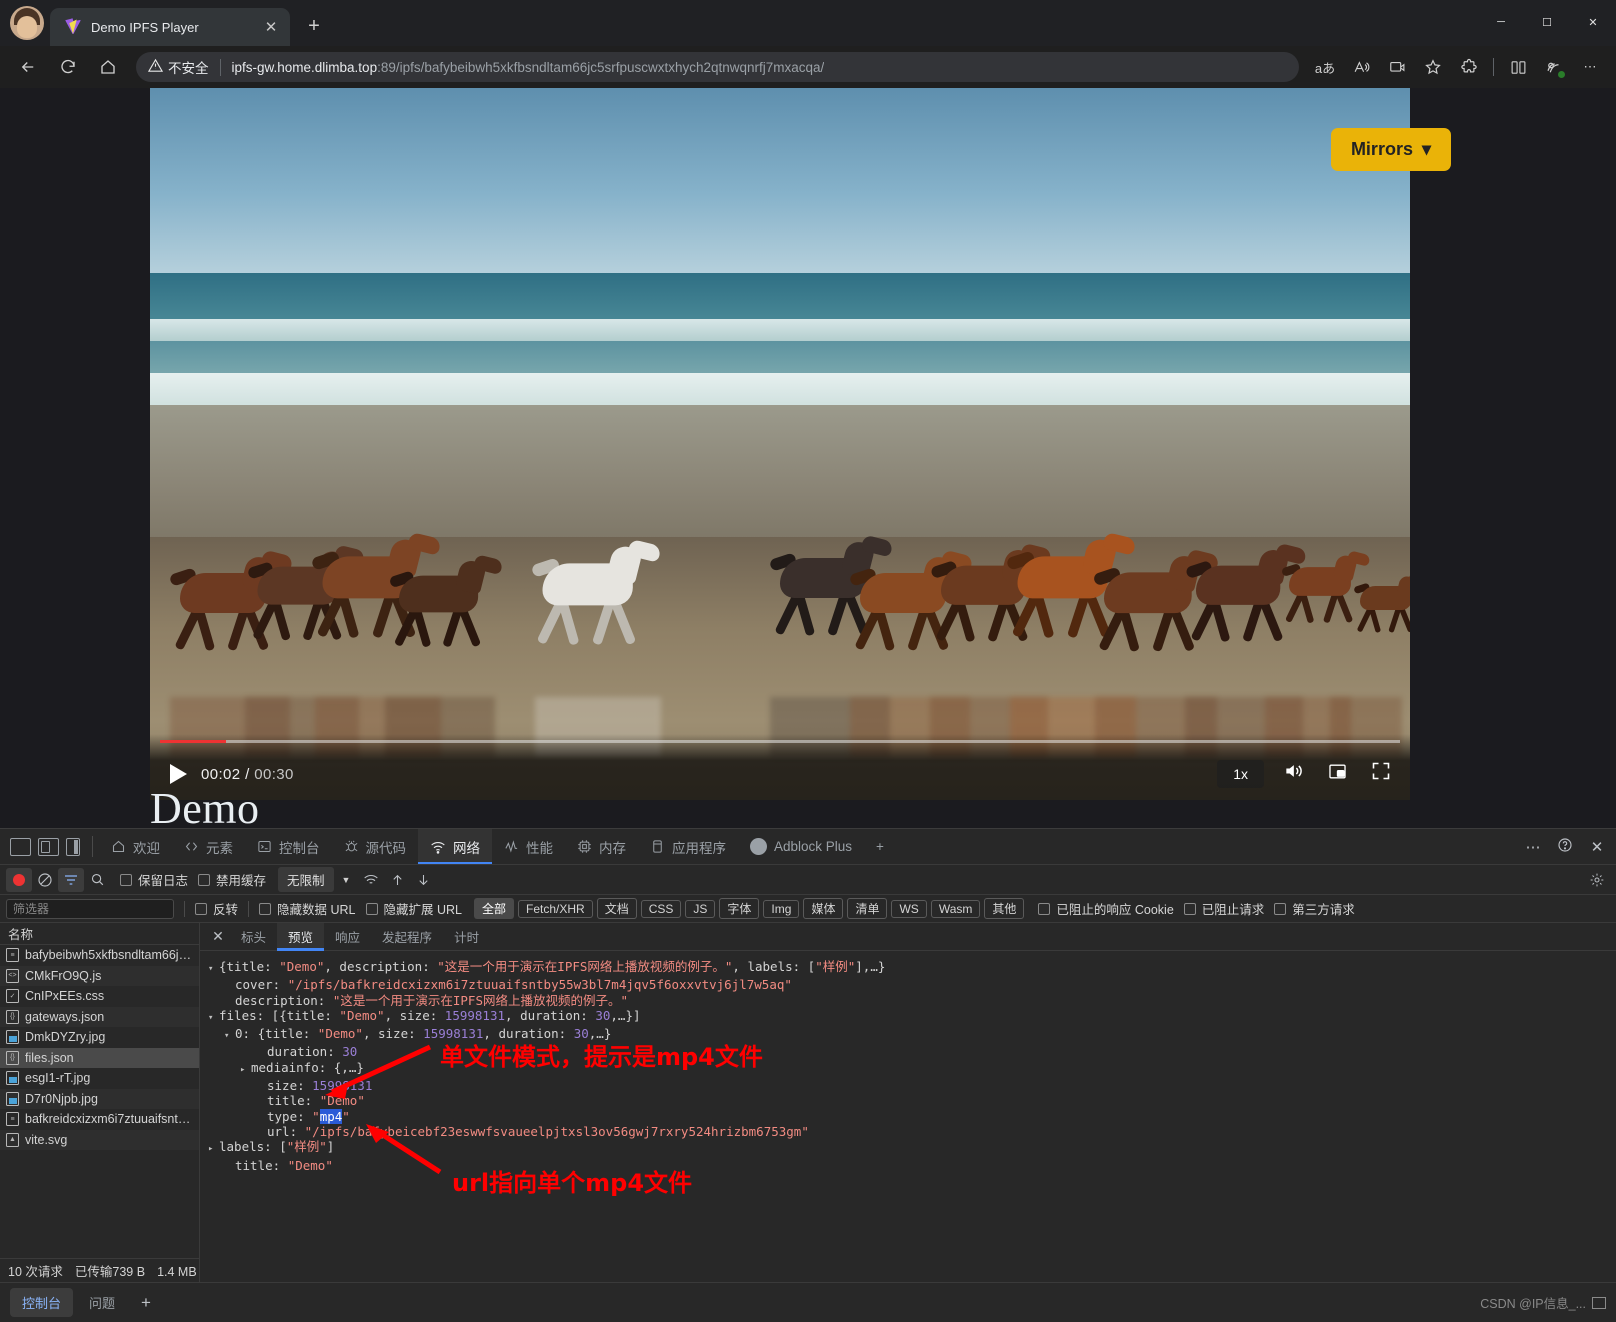  What do you see at coordinates (1337, 774) in the screenshot?
I see `picture-in-picture-icon` at bounding box center [1337, 774].